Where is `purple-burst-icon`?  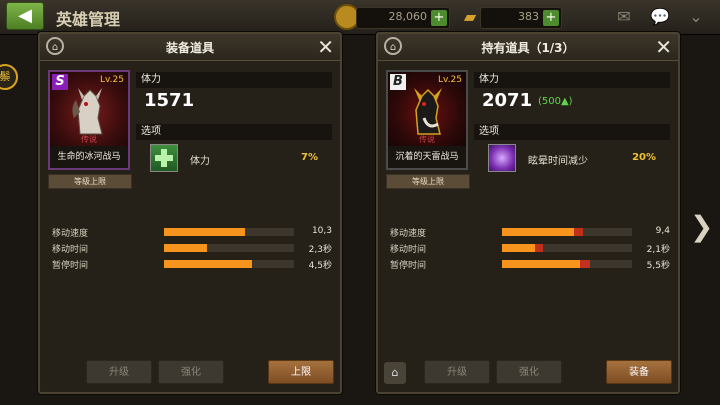
purple-burst-icon is located at coordinates (502, 158).